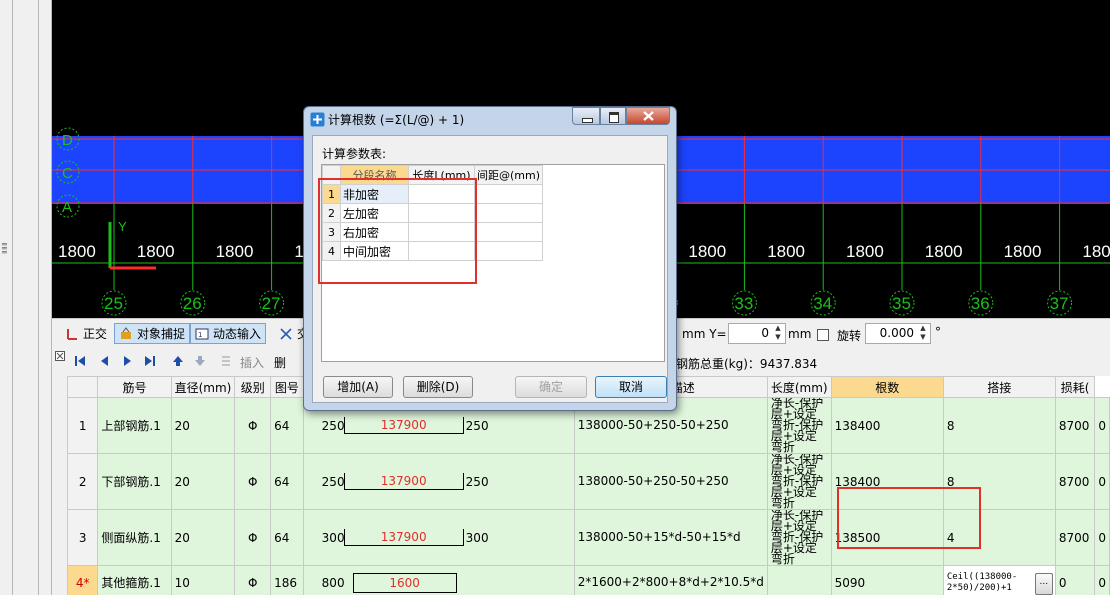 The width and height of the screenshot is (1110, 595). What do you see at coordinates (613, 116) in the screenshot?
I see `maximize-button` at bounding box center [613, 116].